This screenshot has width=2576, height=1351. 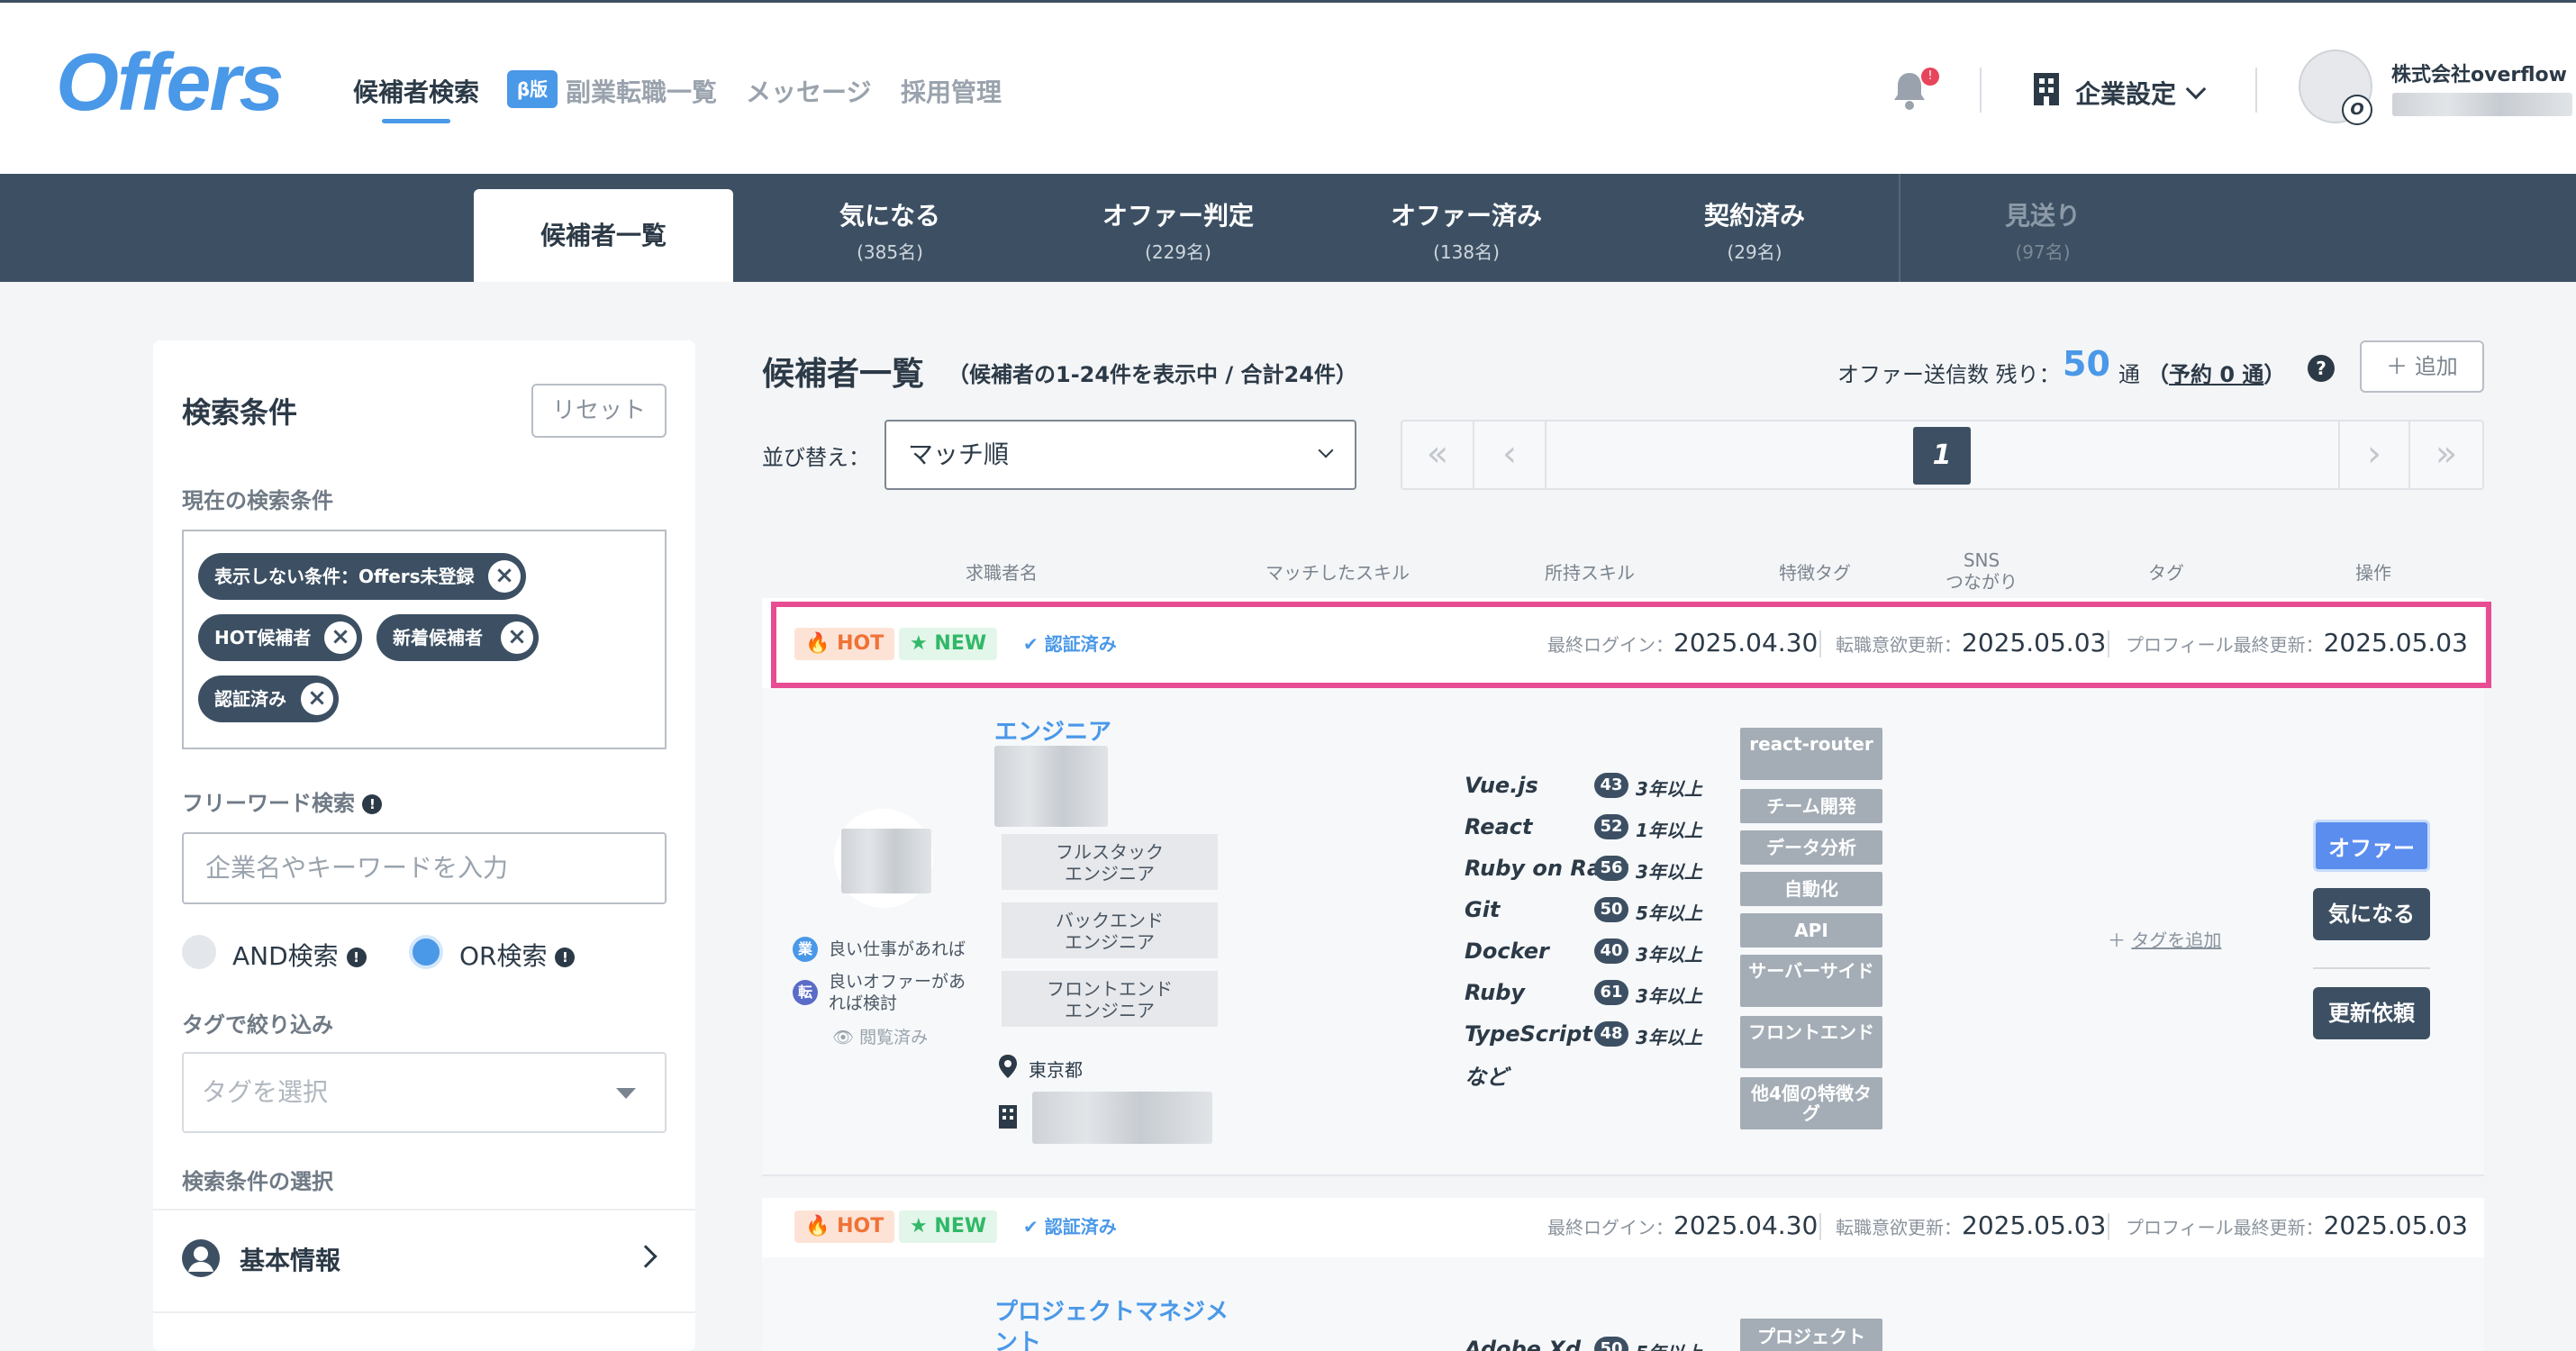 I want to click on and-search-label: AND検索 !, so click(x=299, y=955).